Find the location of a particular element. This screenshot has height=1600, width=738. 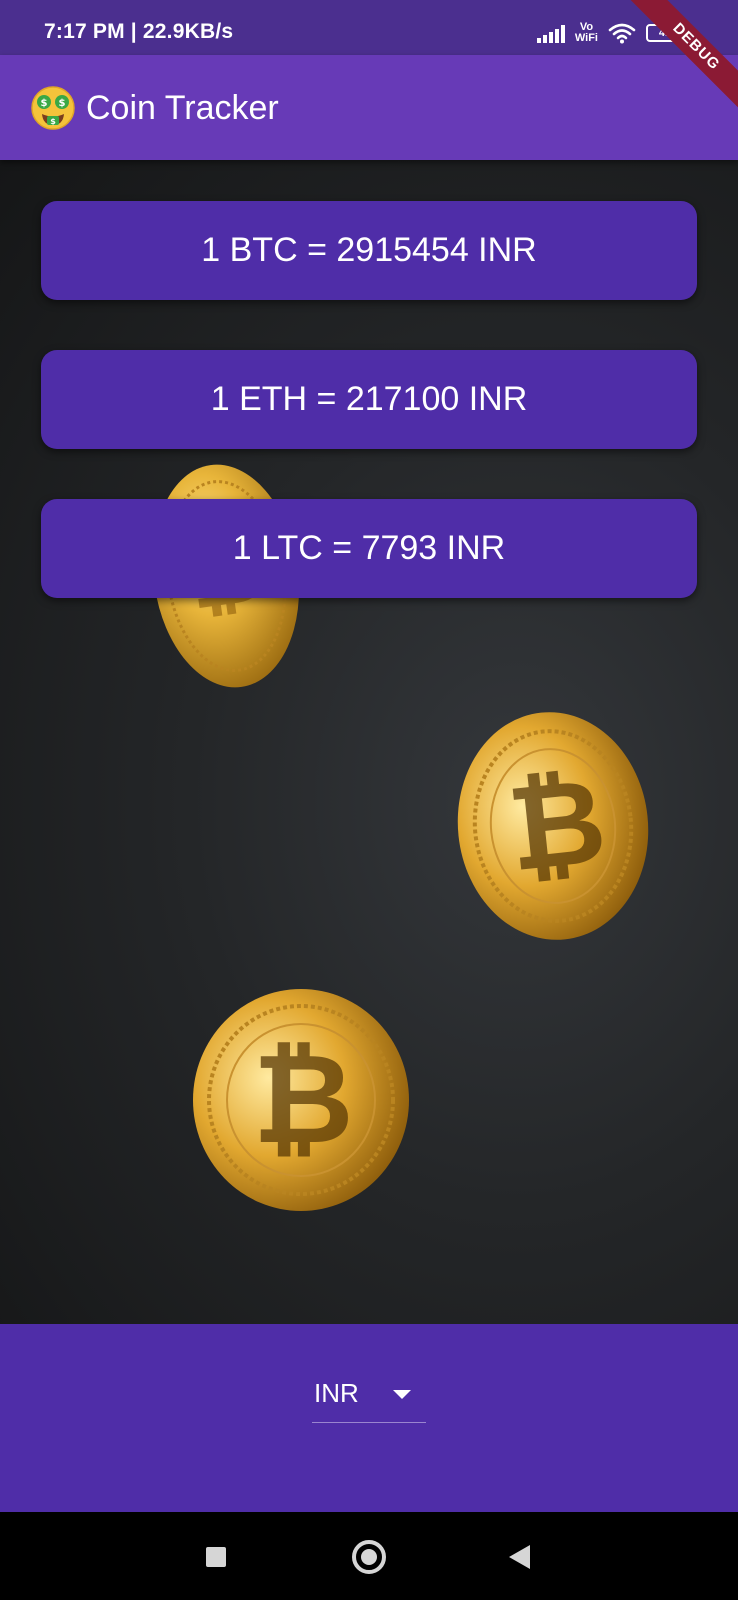

currency-selector-panel: INR is located at coordinates (369, 1418).